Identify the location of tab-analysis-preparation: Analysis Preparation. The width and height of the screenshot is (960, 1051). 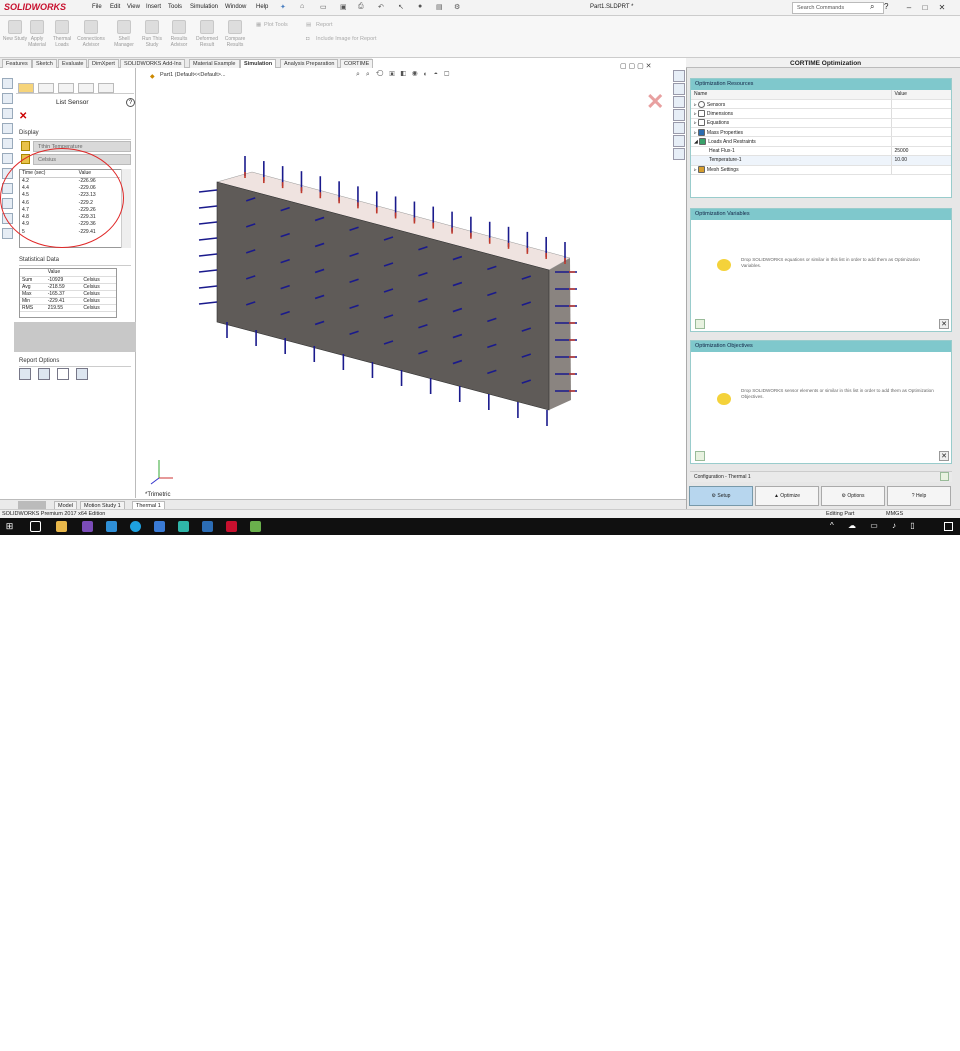
(309, 63).